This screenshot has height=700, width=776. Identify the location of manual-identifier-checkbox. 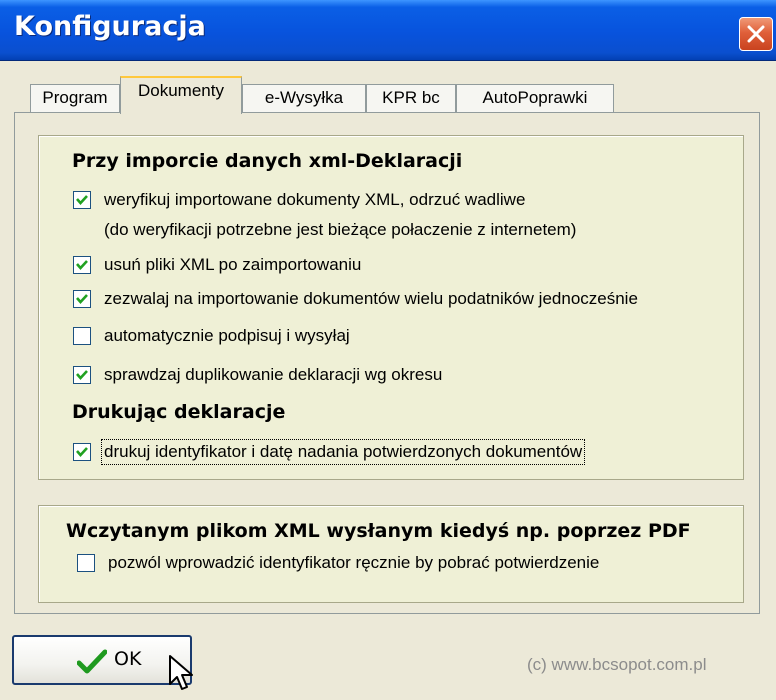
(86, 563).